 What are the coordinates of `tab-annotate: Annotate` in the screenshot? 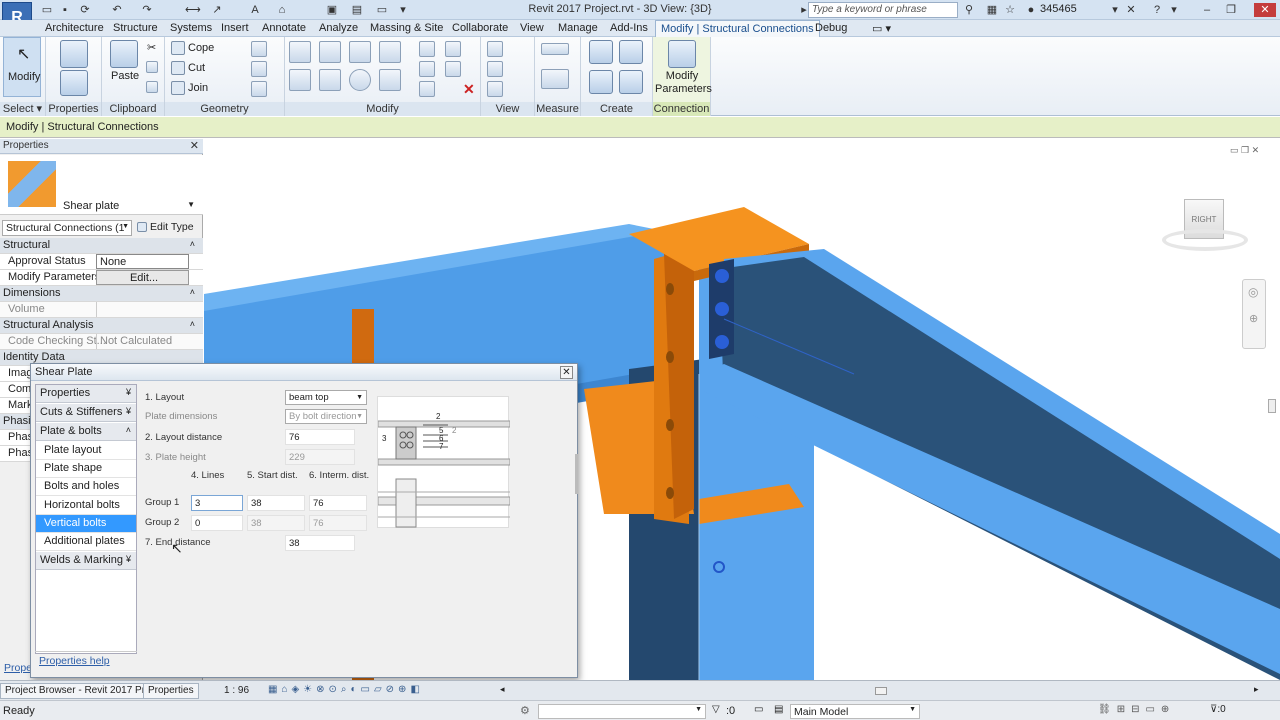 It's located at (284, 28).